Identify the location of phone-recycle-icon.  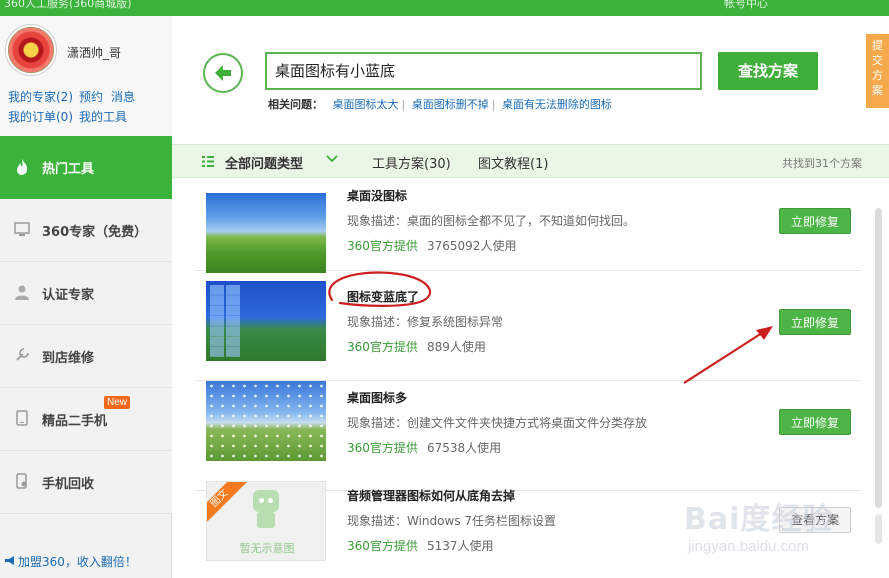
(22, 482).